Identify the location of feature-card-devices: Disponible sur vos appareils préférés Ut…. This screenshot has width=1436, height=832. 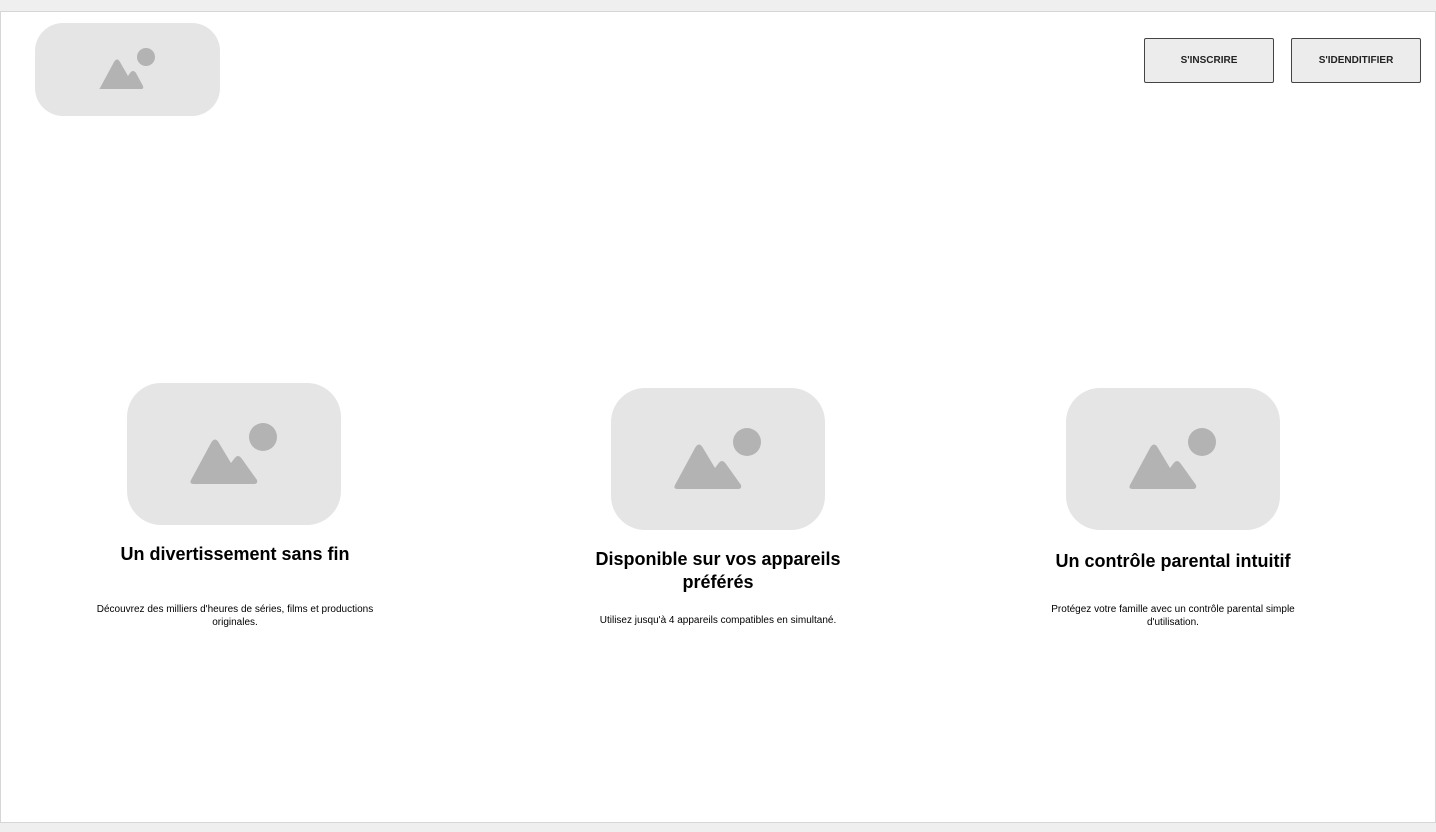
(718, 518).